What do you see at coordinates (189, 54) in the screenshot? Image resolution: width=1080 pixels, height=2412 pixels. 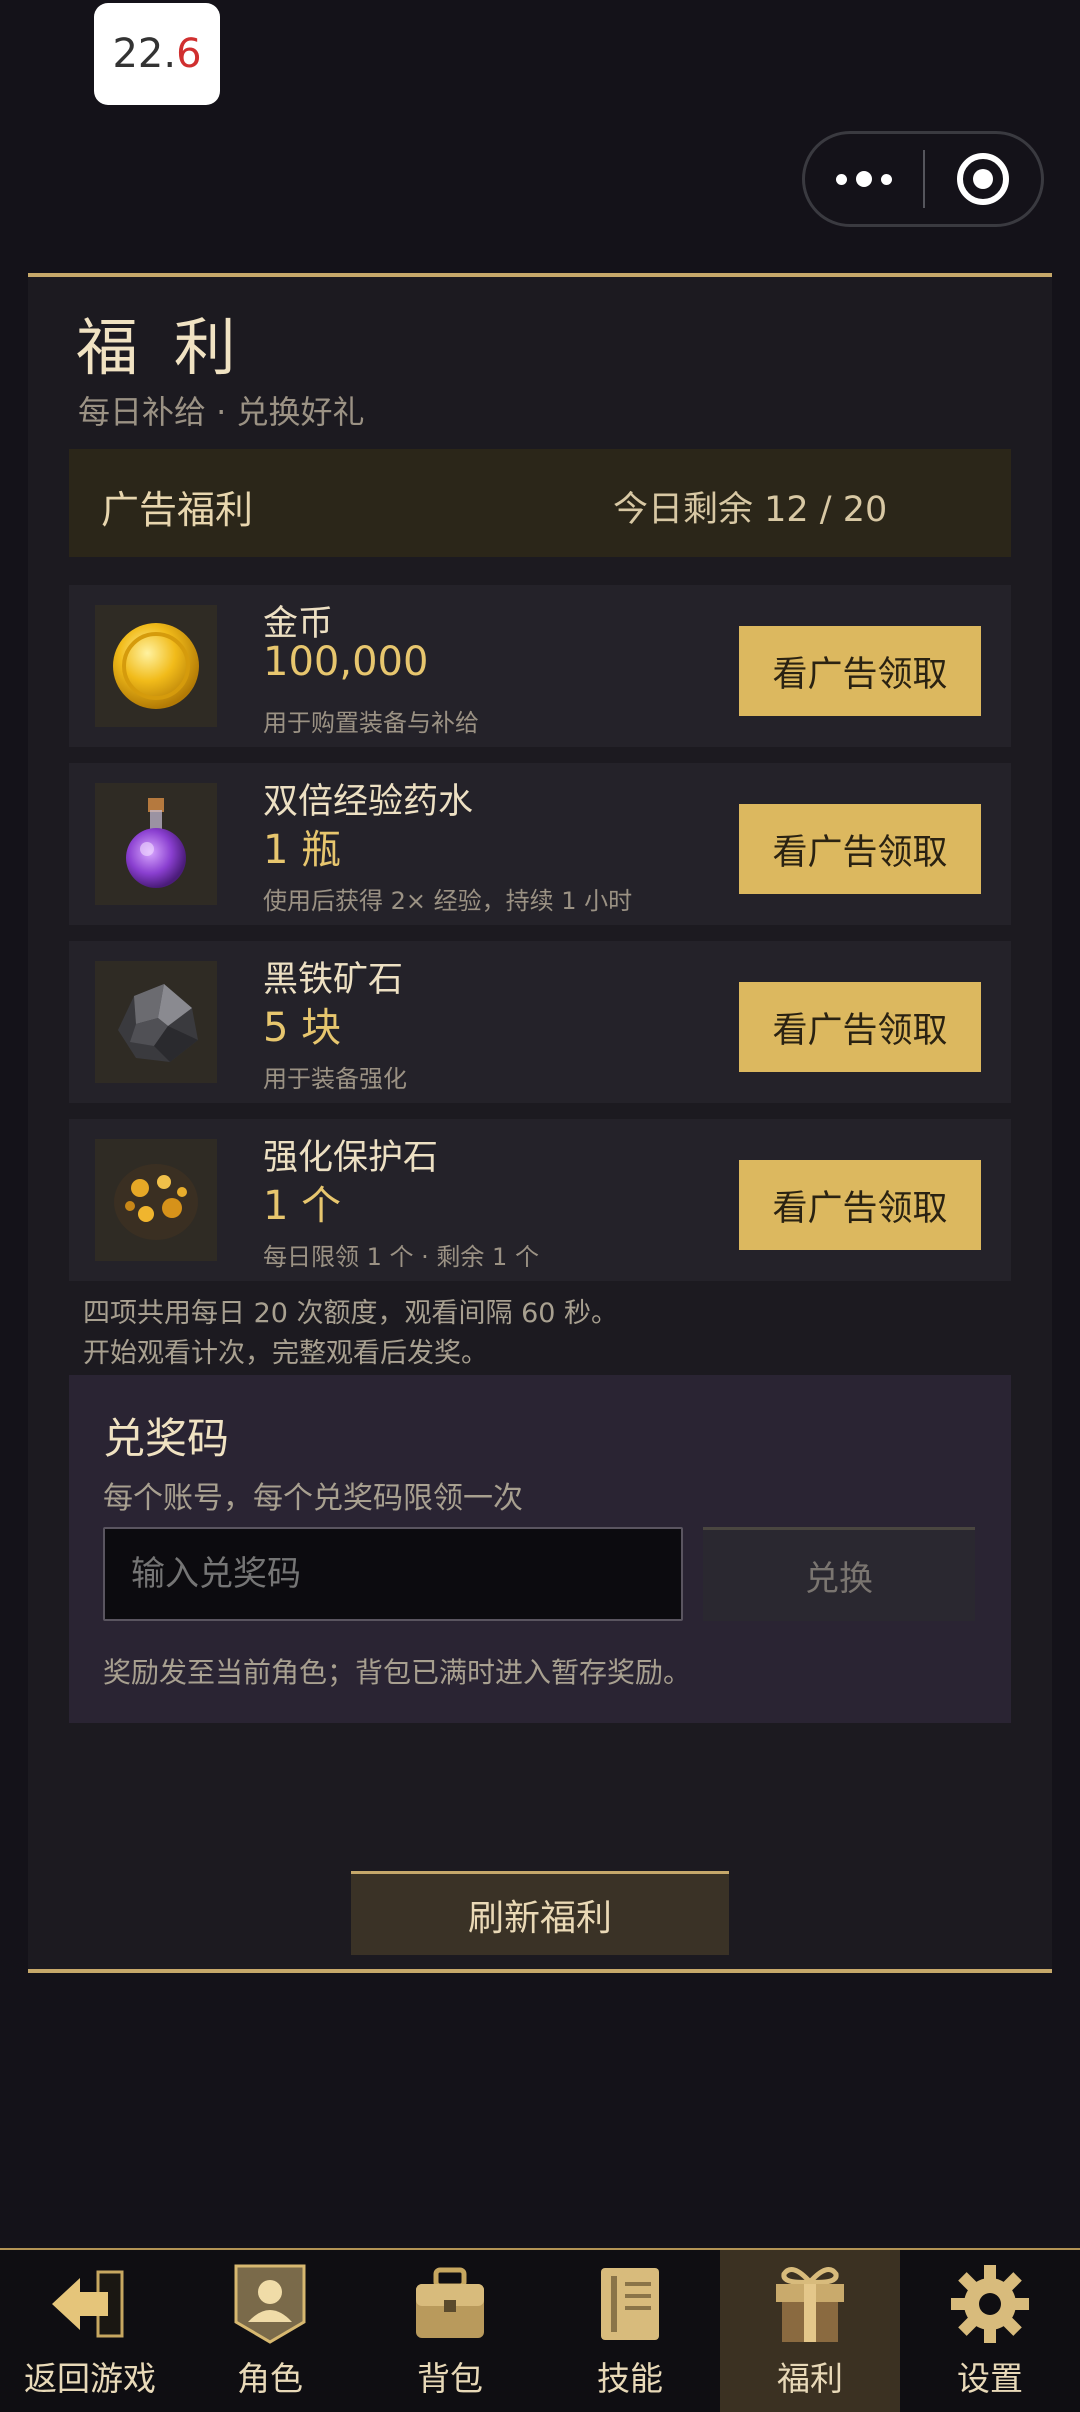 I see `fps-decimal: 6` at bounding box center [189, 54].